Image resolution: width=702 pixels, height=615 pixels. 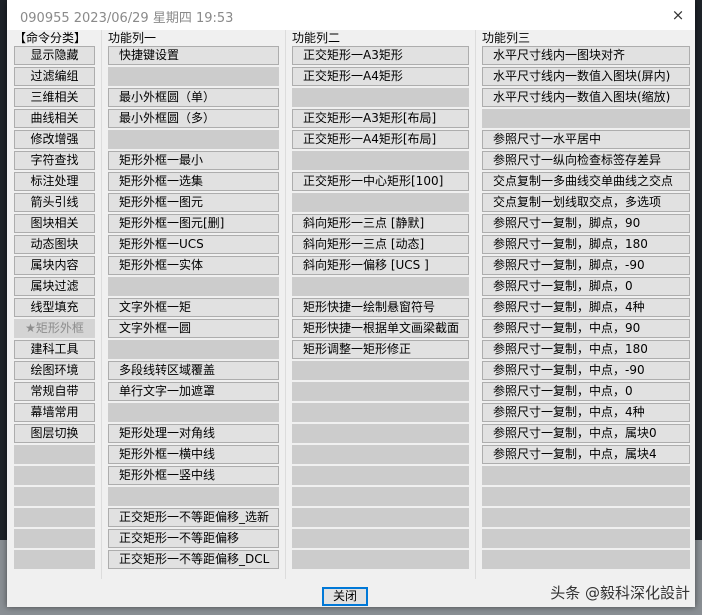 What do you see at coordinates (586, 433) in the screenshot?
I see `column-three-button: 参照尺寸一复制，中点，属块0` at bounding box center [586, 433].